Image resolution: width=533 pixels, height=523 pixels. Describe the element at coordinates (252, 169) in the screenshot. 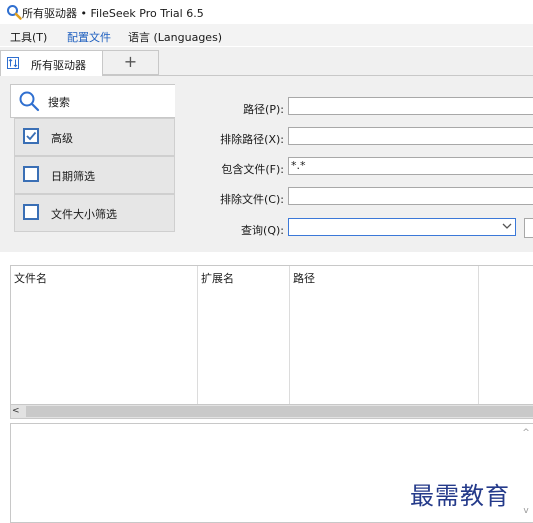

I see `include-files-label: 包含文件(F):` at that location.